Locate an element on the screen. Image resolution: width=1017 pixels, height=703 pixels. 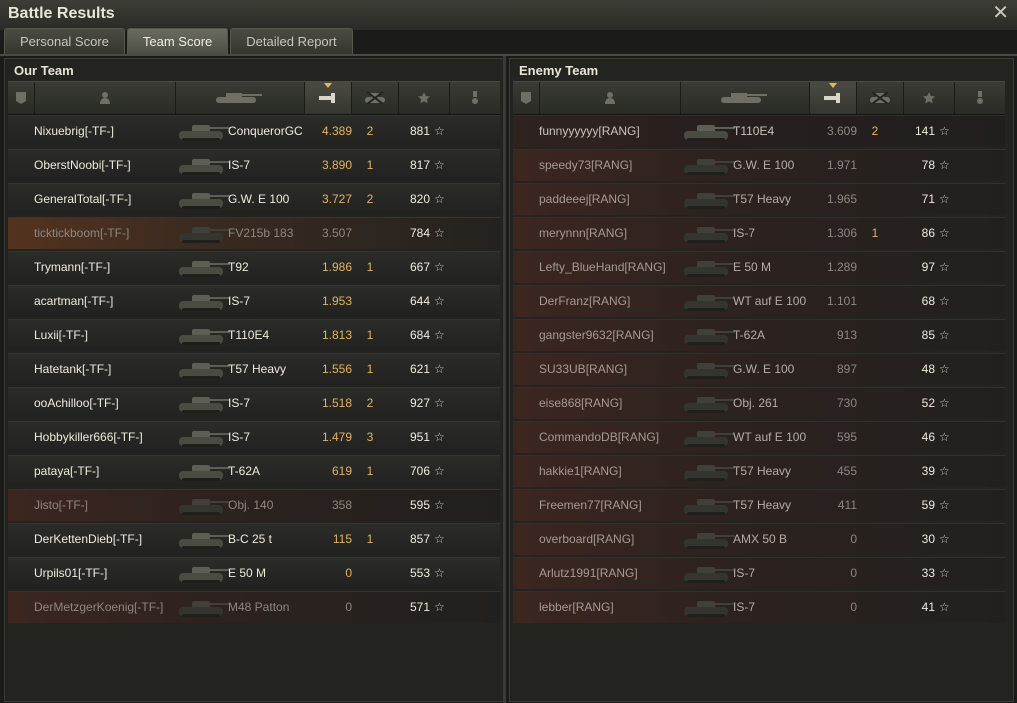
damage-value: 897 is located at coordinates (846, 369).